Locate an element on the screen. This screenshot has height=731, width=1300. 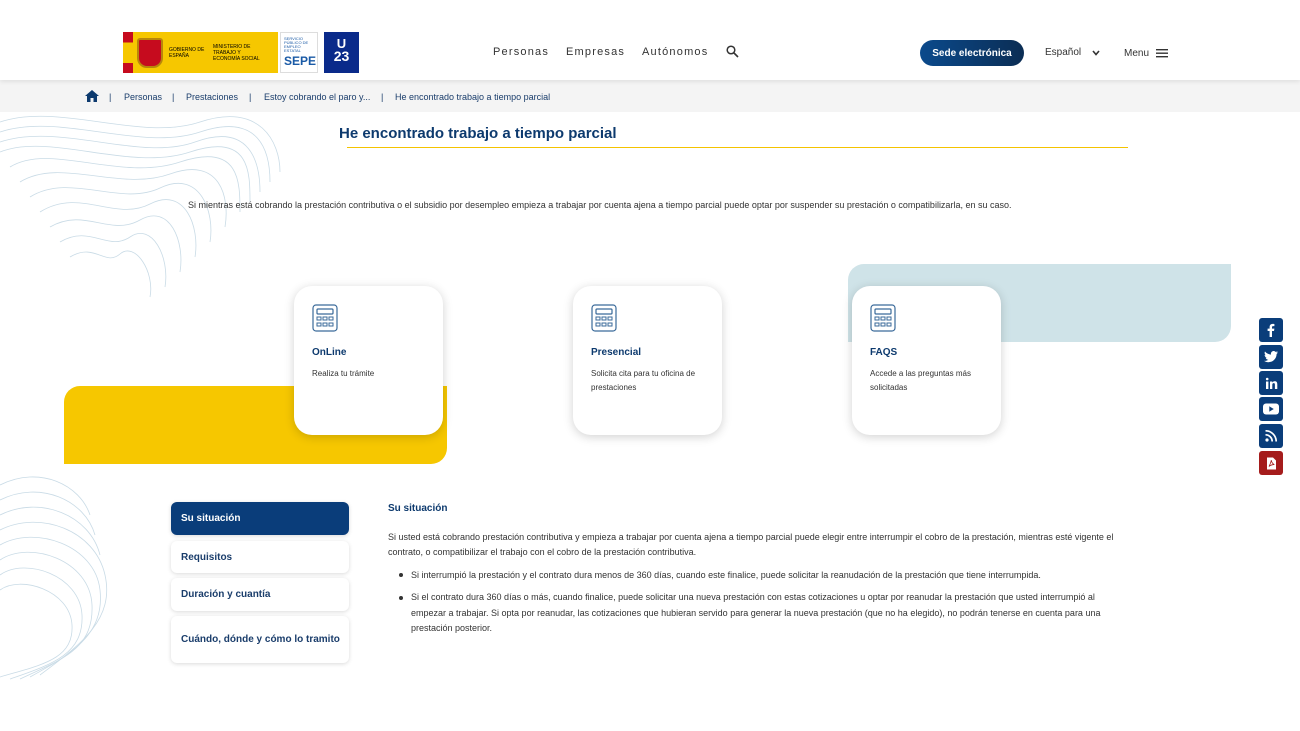
sidebar-item-requisitos: Requisitos is located at coordinates (260, 557).